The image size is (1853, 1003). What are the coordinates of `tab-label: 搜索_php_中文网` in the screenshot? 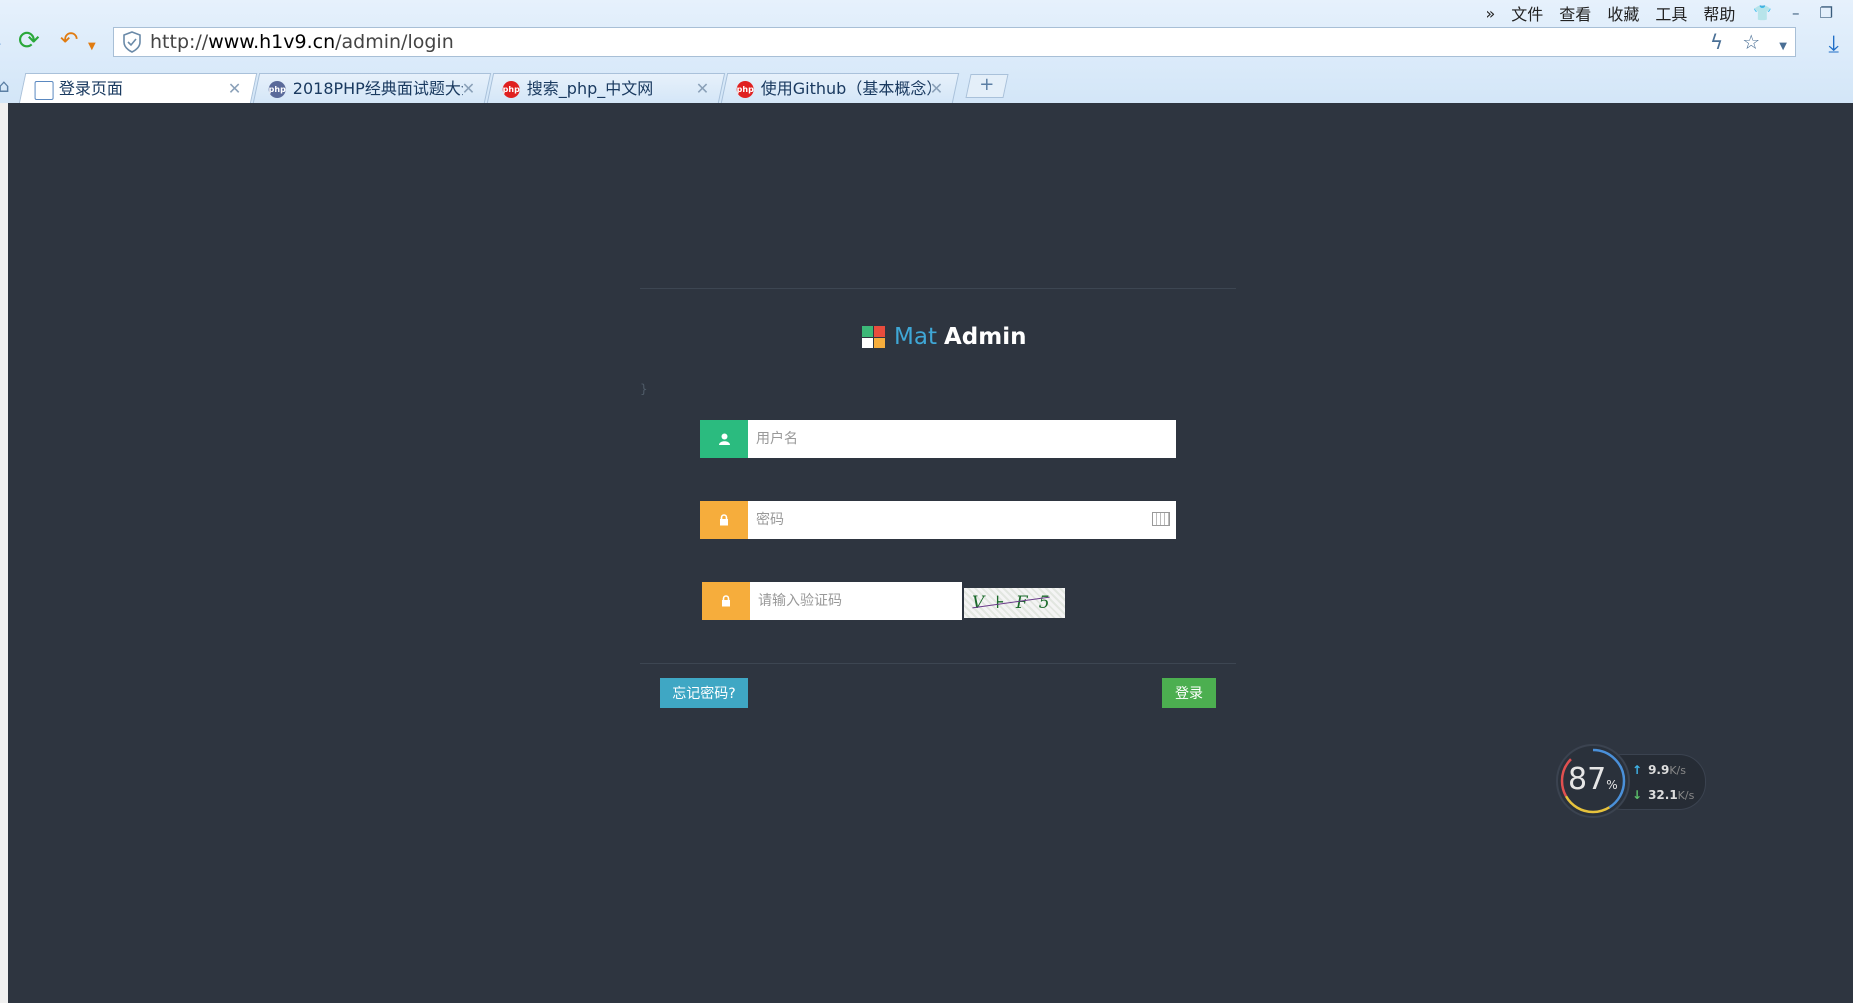 It's located at (590, 88).